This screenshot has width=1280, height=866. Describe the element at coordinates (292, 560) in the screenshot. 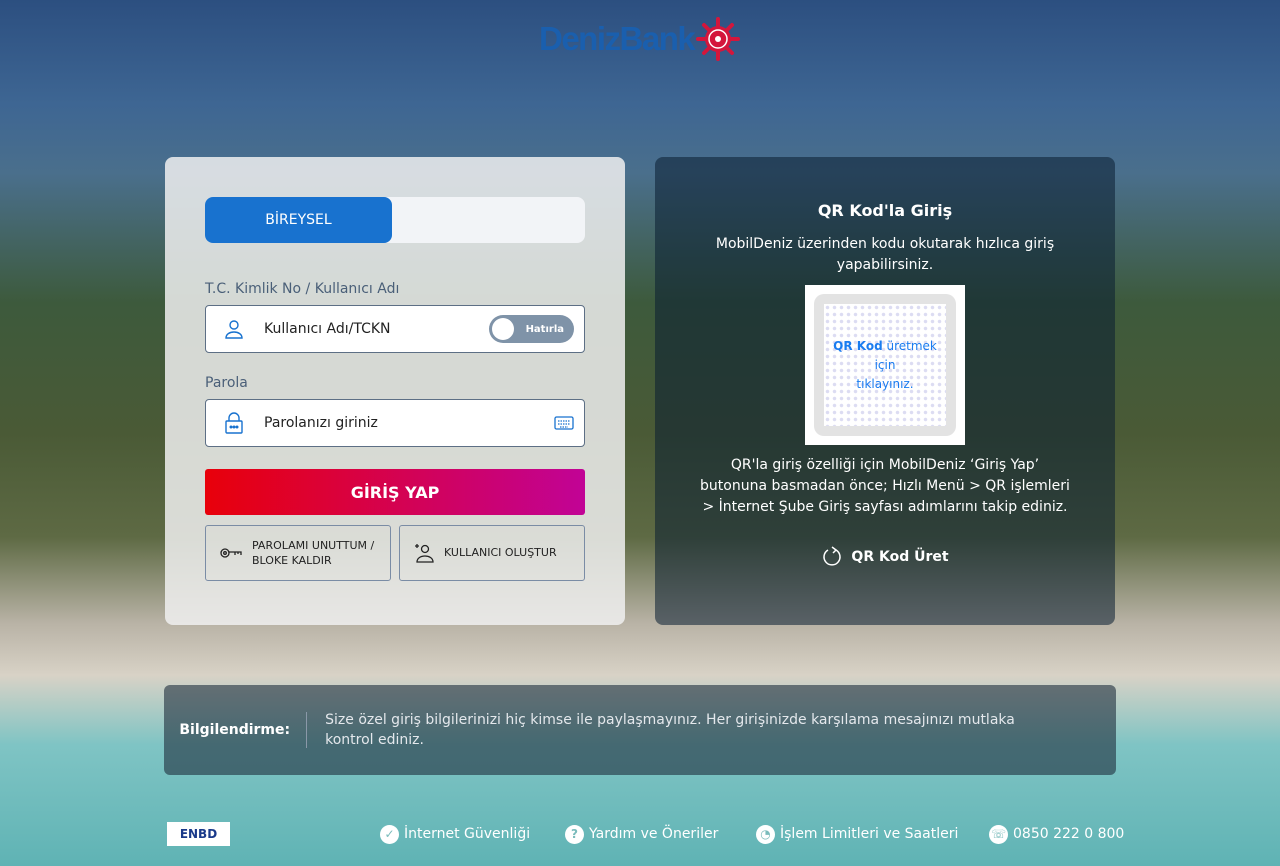

I see `forgot-line2: BLOKE KALDIR` at that location.